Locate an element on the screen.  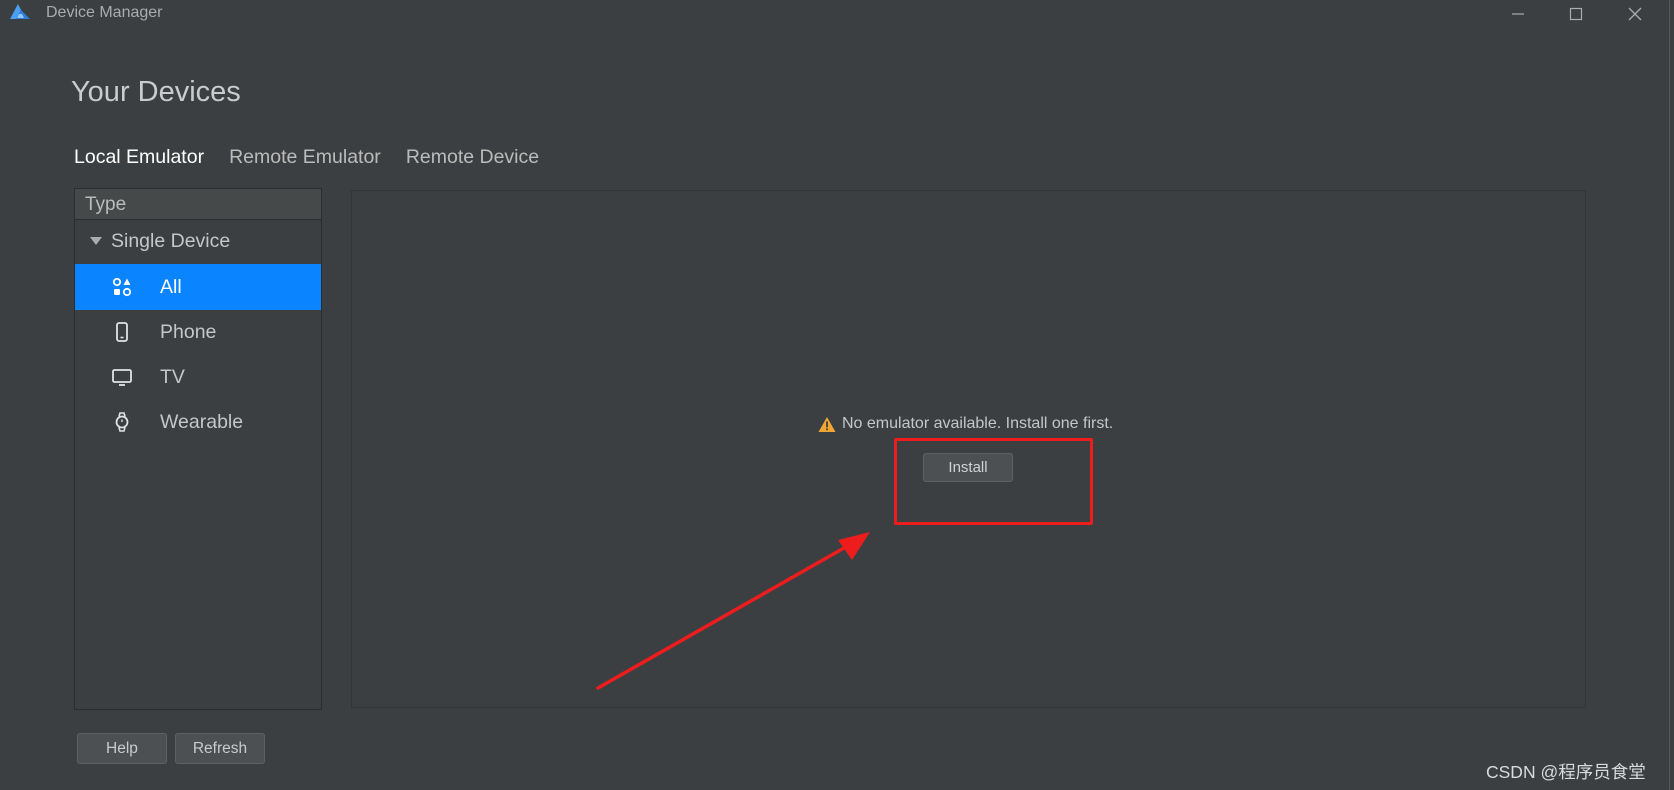
maximize-icon is located at coordinates (1576, 14).